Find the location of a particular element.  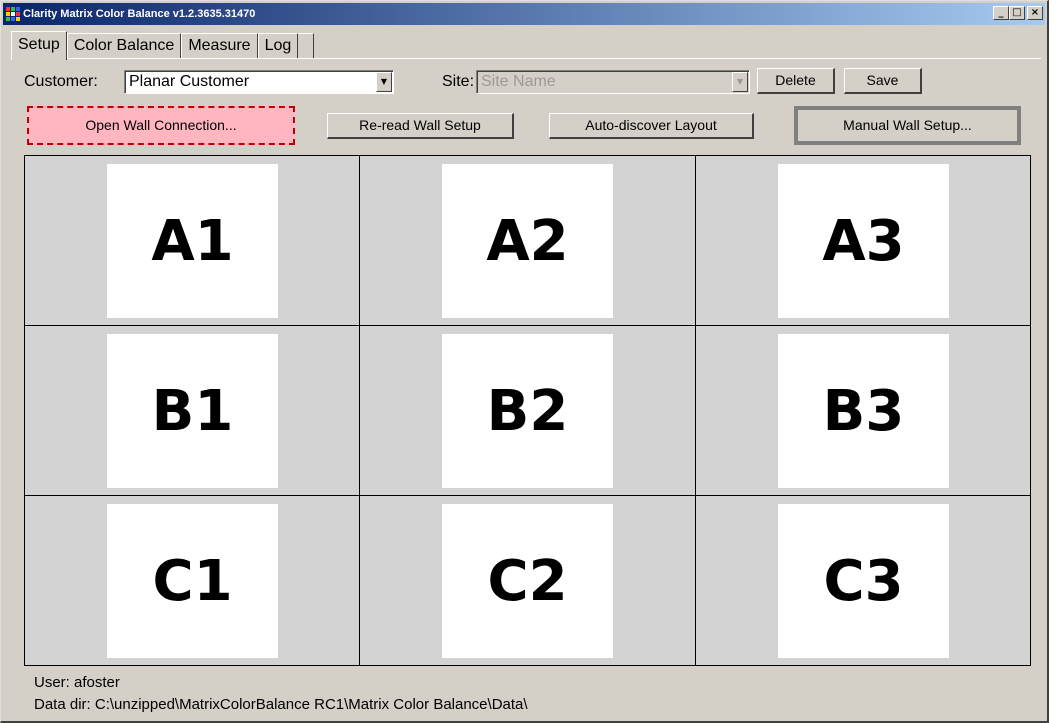

minimize-icon: _ is located at coordinates (1001, 12).